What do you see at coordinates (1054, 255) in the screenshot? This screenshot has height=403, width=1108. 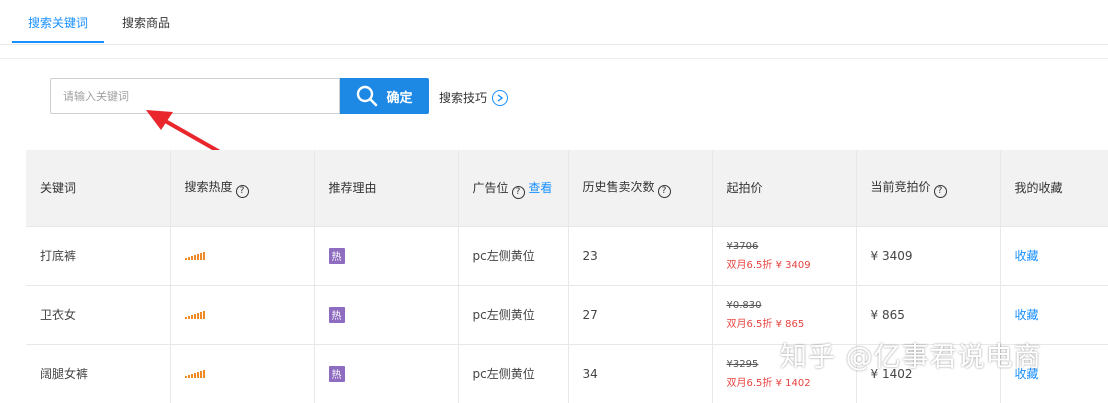 I see `cell-collect: 收藏` at bounding box center [1054, 255].